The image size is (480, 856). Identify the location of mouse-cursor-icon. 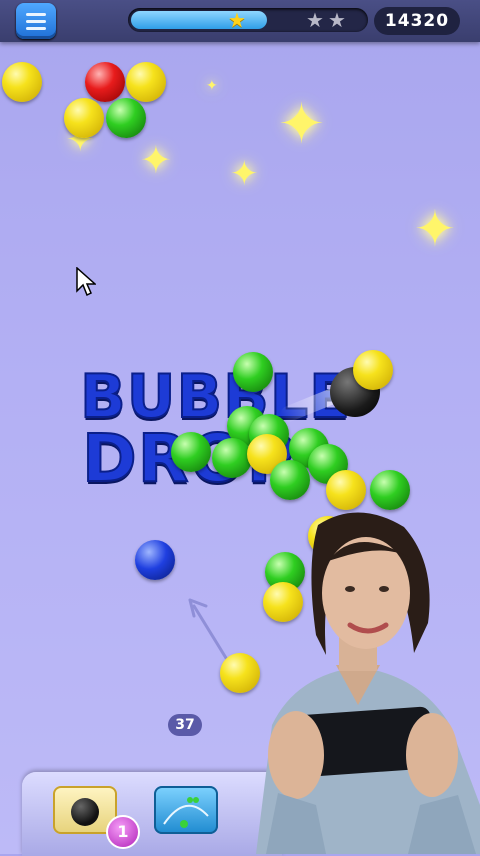
(86, 282).